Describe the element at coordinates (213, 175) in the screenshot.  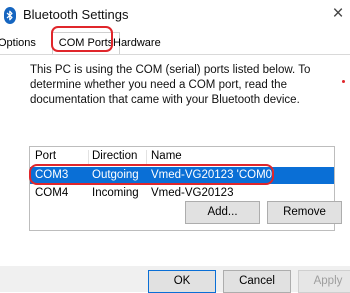
I see `row-name: Vmed-VG20123 'COM0'` at that location.